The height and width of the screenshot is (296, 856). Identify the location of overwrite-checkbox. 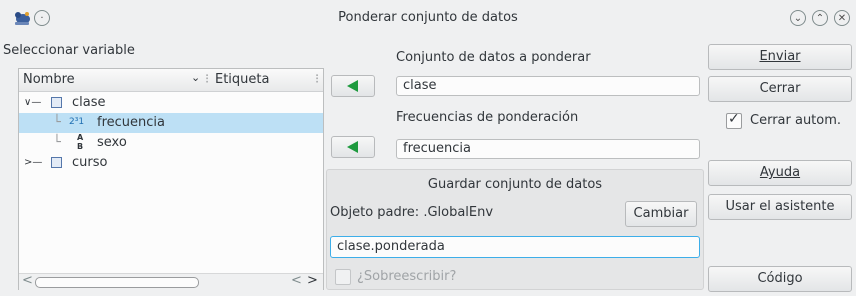
(343, 277).